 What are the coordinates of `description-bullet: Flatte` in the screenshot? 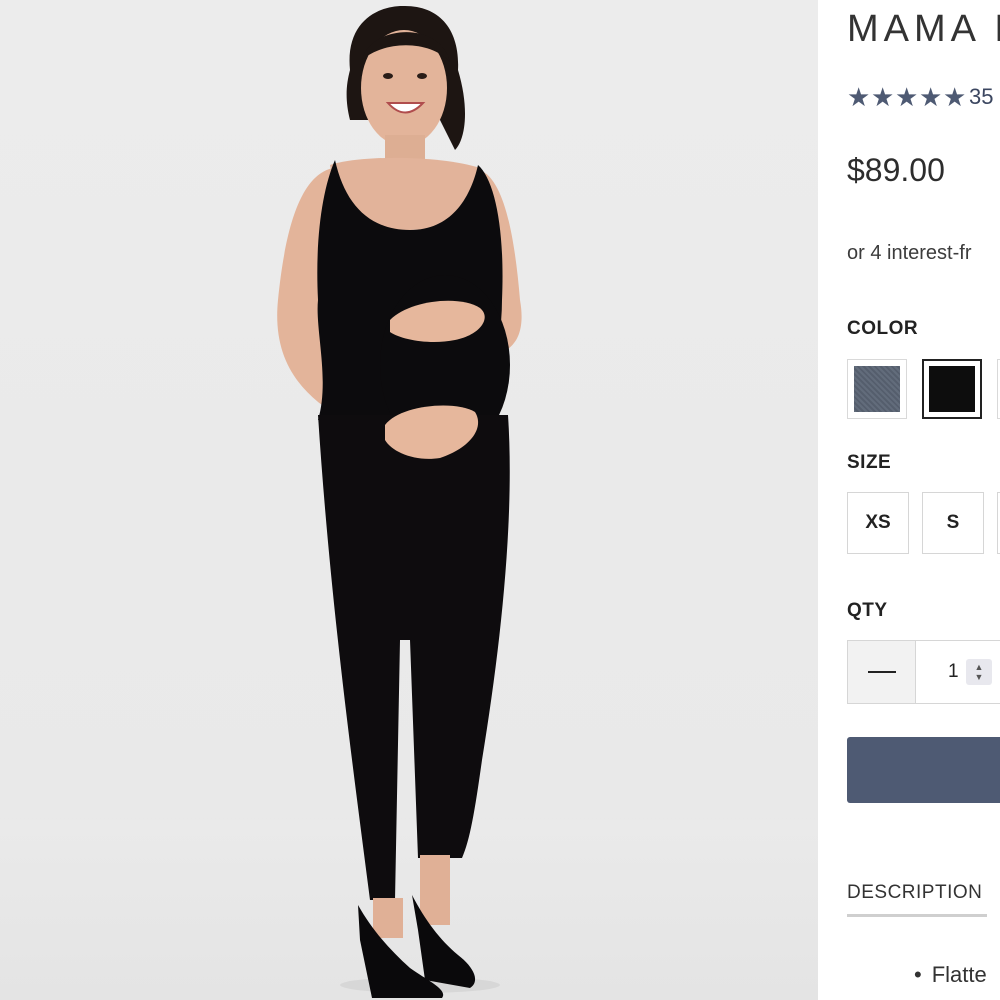 It's located at (950, 975).